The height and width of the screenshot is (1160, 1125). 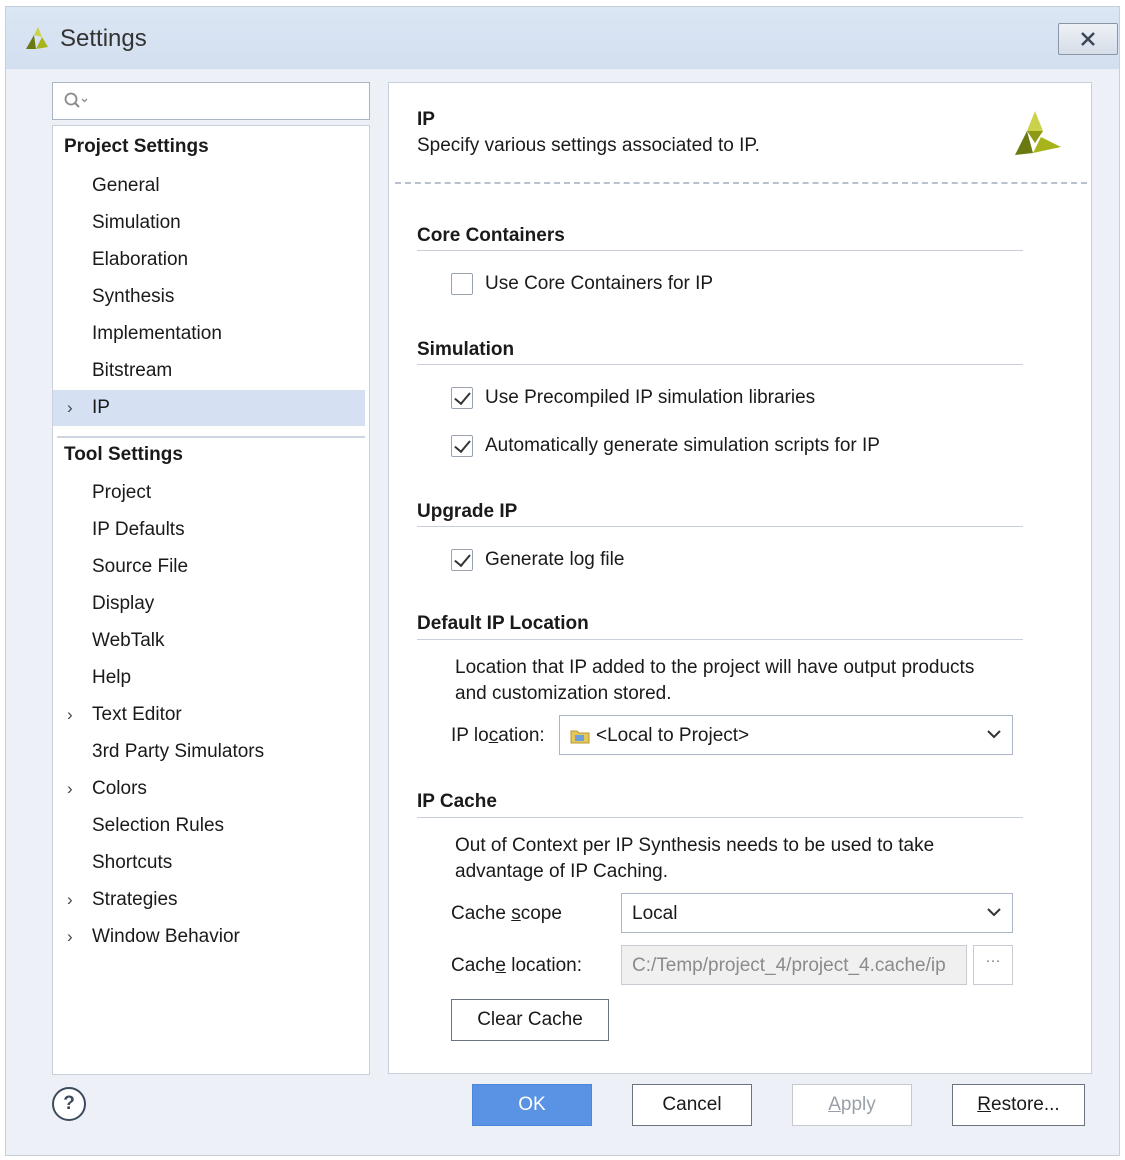 I want to click on sidebar-item-label: Help, so click(x=112, y=677).